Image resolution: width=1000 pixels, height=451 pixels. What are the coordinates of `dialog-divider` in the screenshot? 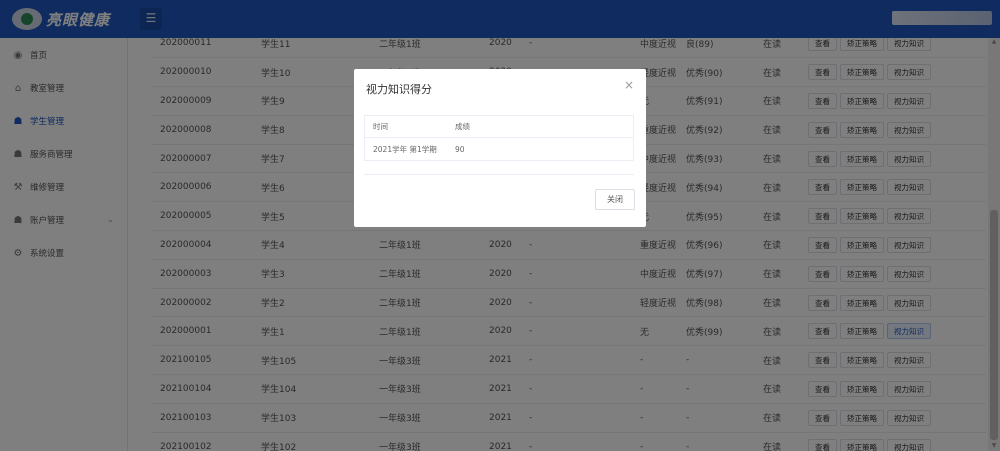 It's located at (499, 174).